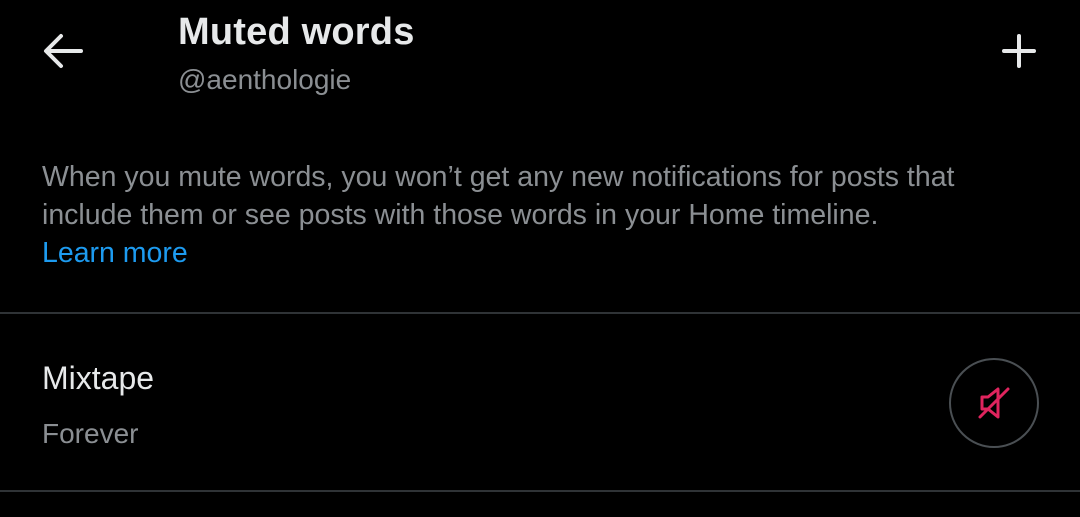 This screenshot has width=1080, height=517. I want to click on add-muted-word-button, so click(1019, 51).